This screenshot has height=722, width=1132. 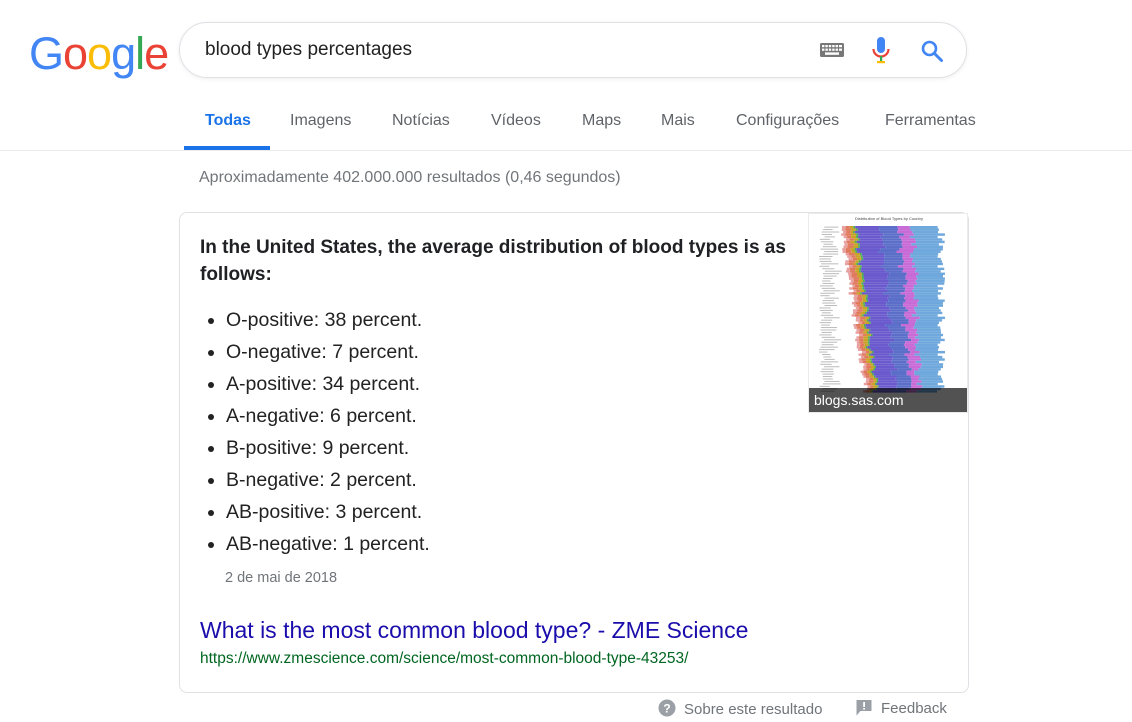 I want to click on tab-imagens: Imagens, so click(x=320, y=121).